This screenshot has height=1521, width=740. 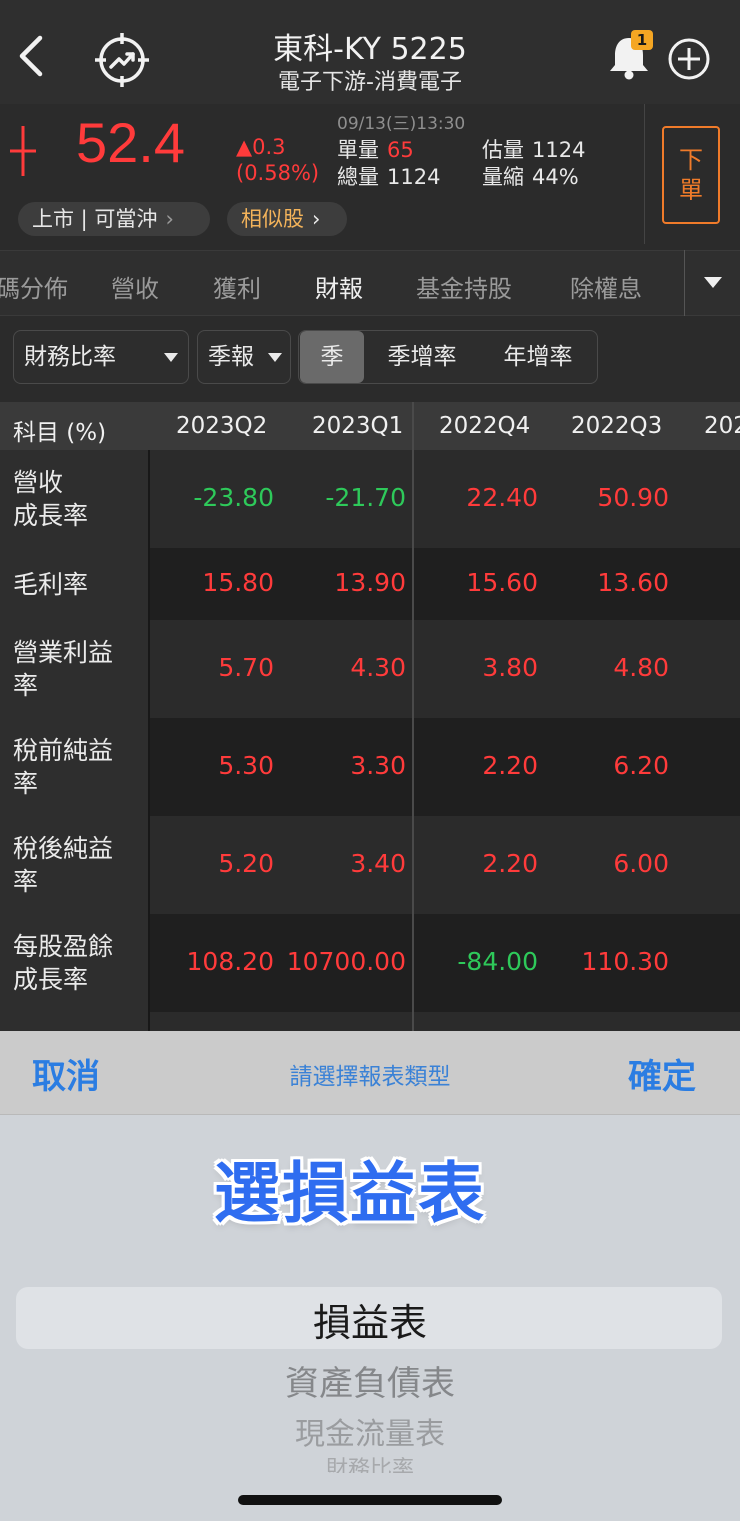 What do you see at coordinates (422, 357) in the screenshot?
I see `segment-qoq: 季增率` at bounding box center [422, 357].